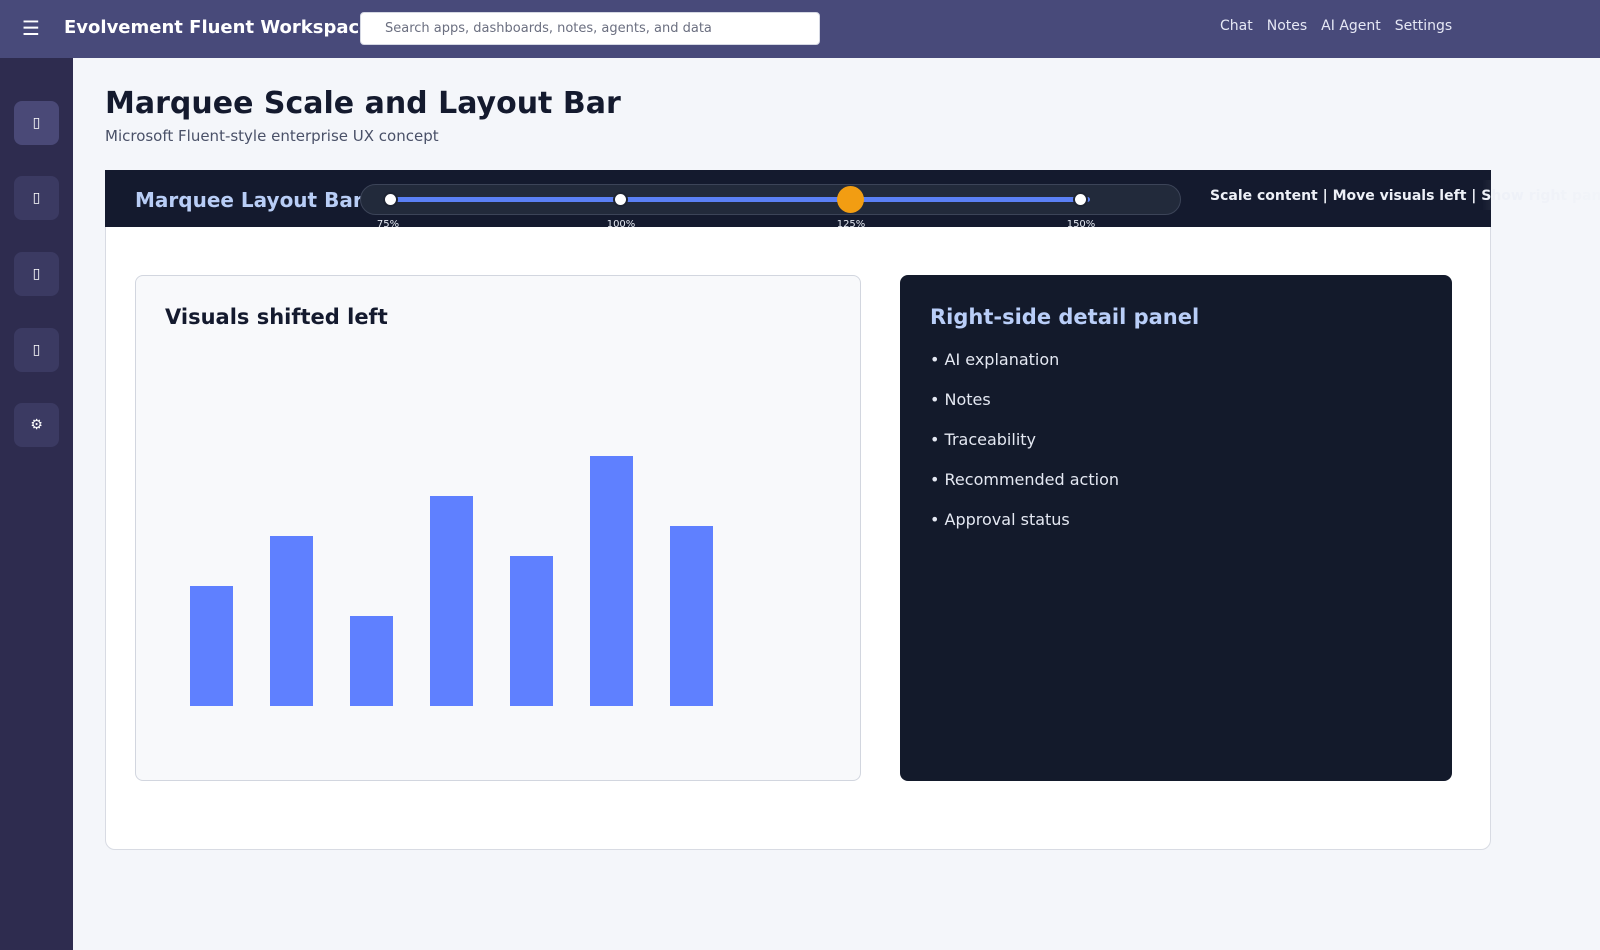  I want to click on notes-icon: ▯, so click(36, 274).